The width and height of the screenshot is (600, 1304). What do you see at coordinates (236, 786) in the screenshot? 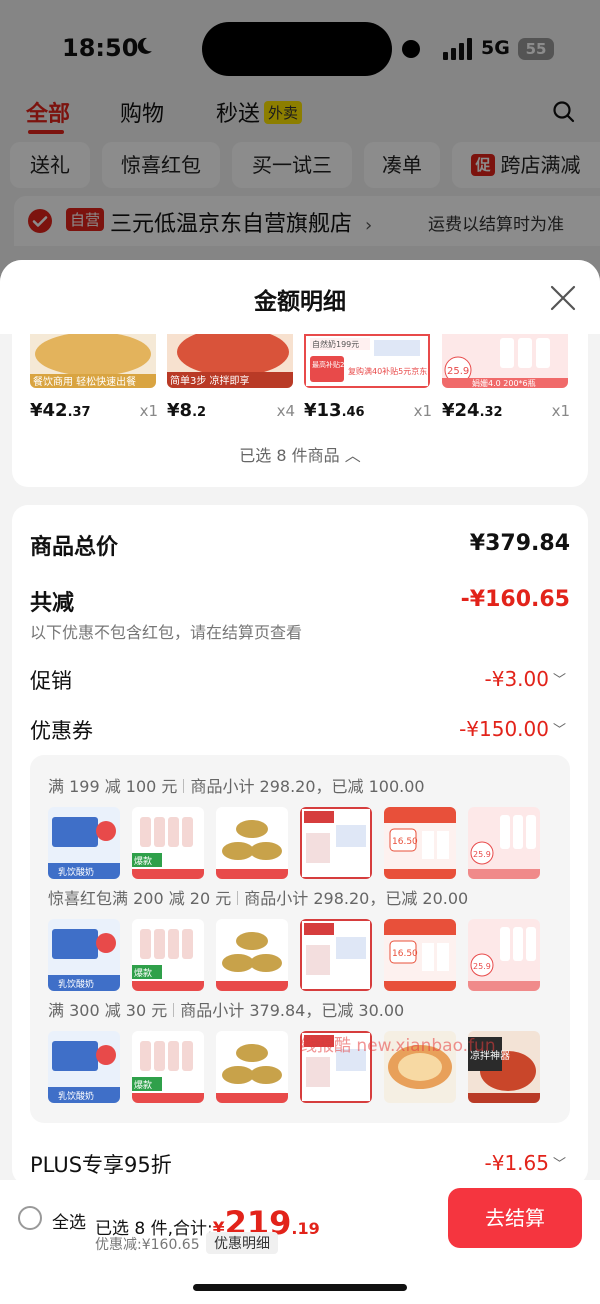
I see `coupon-group-title: 满 199 减 100 元商品小计 298.20，已减 100.00` at bounding box center [236, 786].